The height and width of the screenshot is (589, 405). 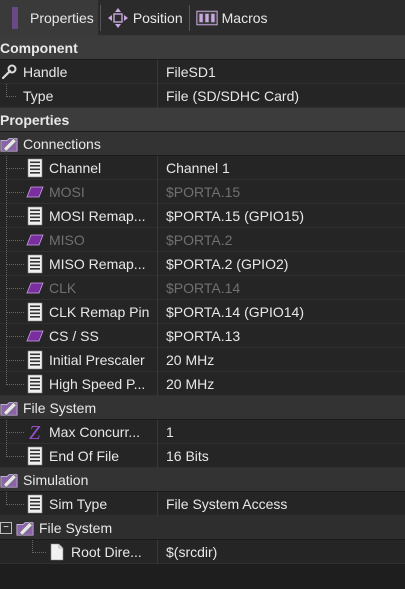 What do you see at coordinates (202, 144) in the screenshot?
I see `group-connections: Connections` at bounding box center [202, 144].